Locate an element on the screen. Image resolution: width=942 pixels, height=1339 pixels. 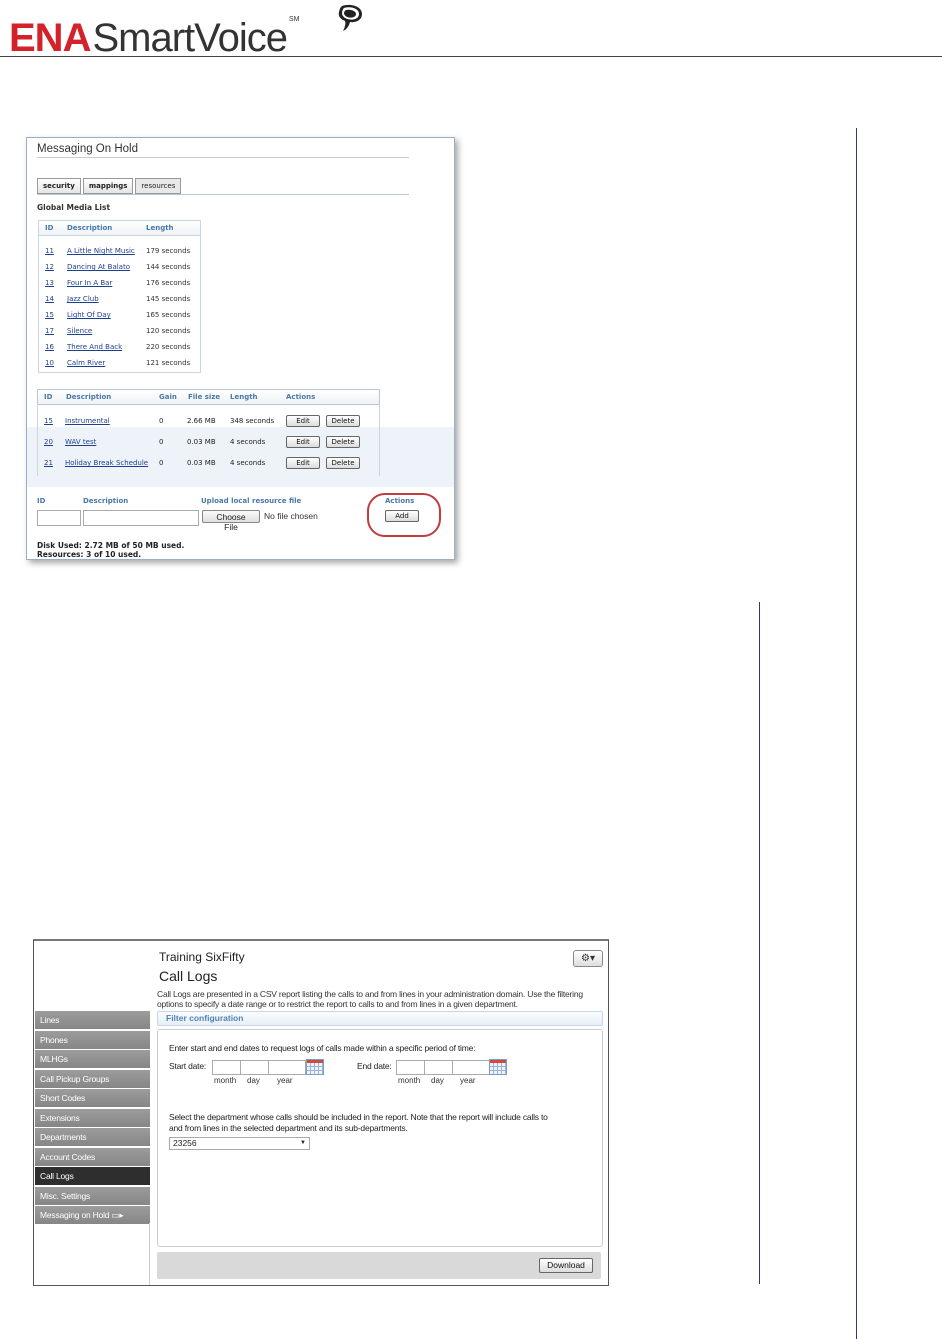
global-media-list-label: Global Media List is located at coordinates (74, 207).